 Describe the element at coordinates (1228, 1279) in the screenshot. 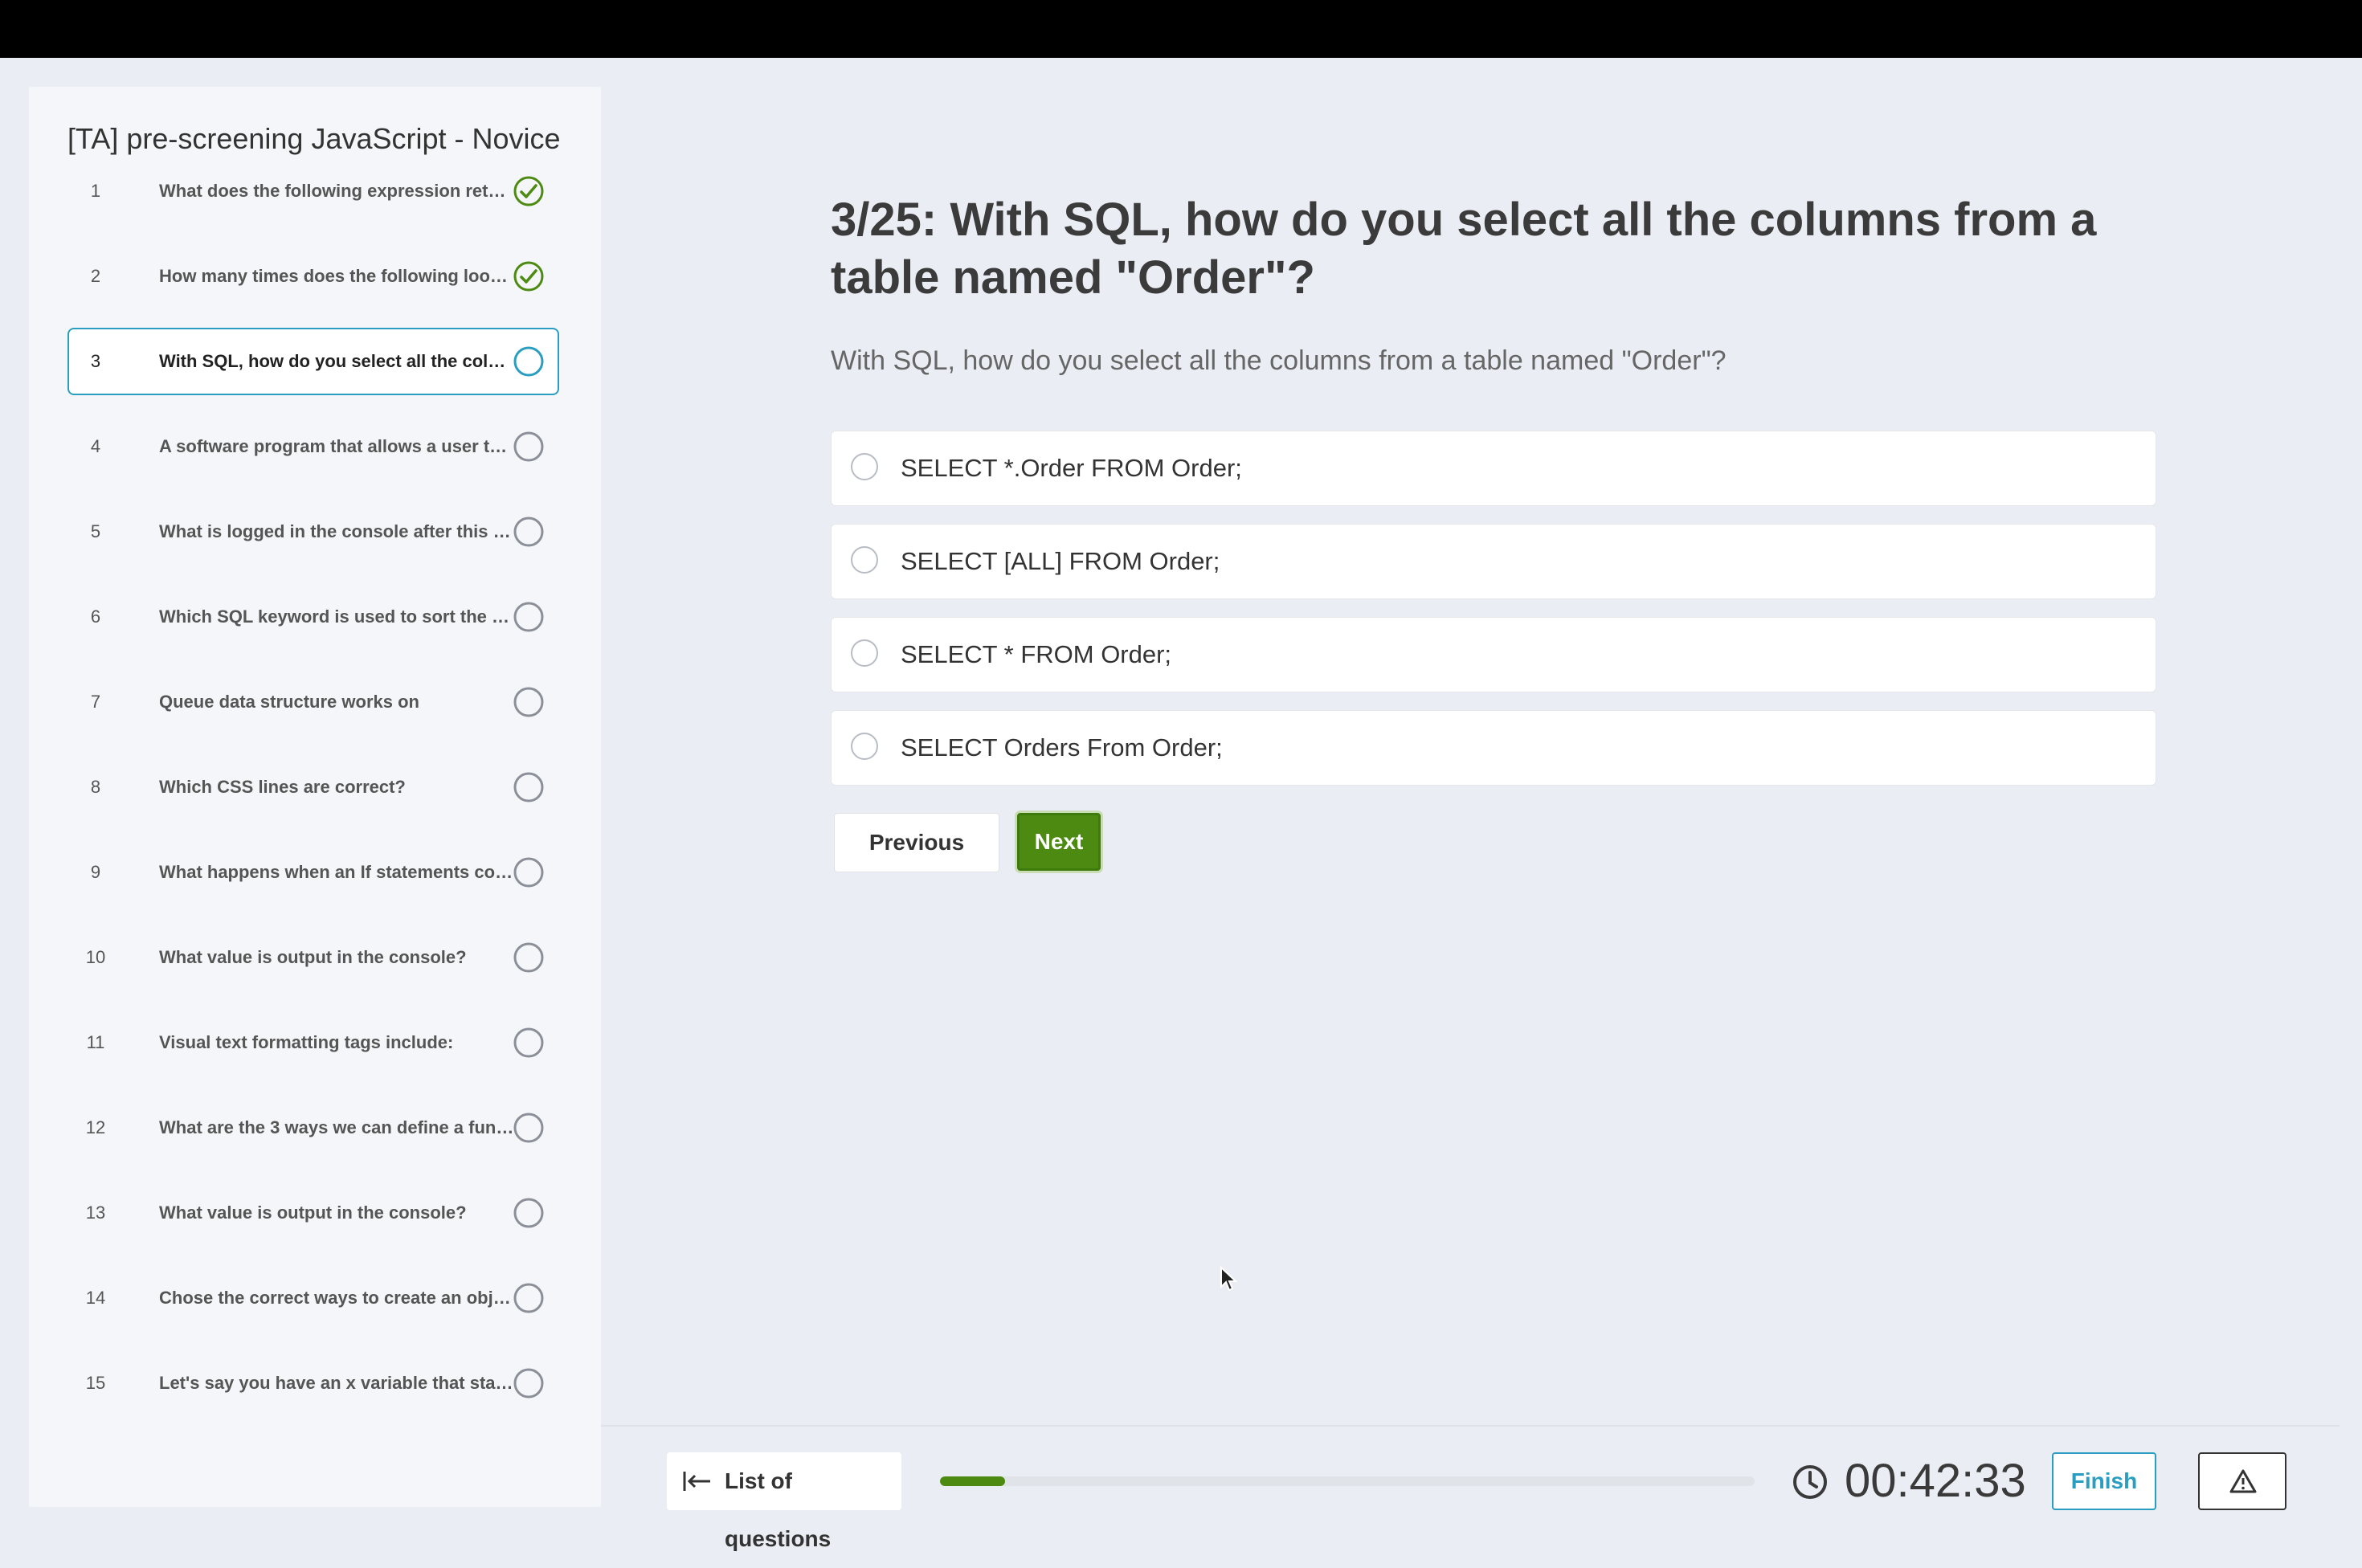

I see `mouse-cursor-icon` at that location.